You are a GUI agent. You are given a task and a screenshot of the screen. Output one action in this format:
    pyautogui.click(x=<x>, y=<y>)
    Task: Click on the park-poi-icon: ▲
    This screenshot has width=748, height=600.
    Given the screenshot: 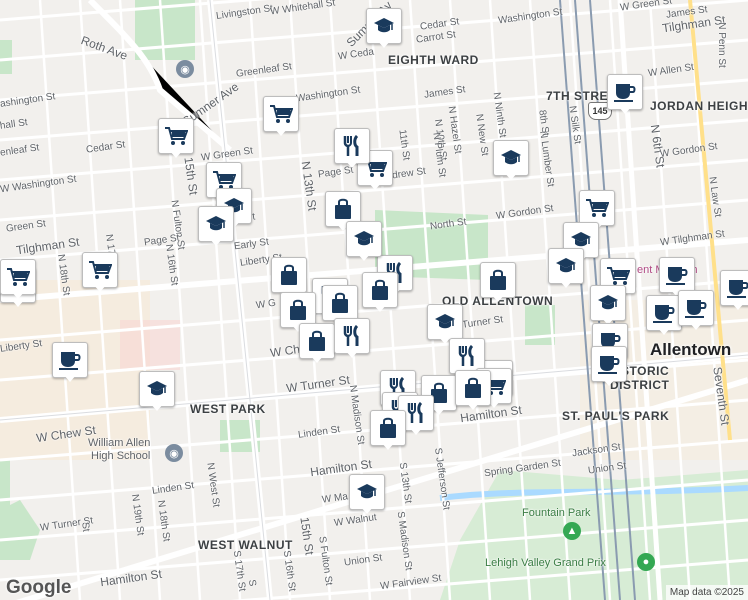 What is the action you would take?
    pyautogui.click(x=572, y=531)
    